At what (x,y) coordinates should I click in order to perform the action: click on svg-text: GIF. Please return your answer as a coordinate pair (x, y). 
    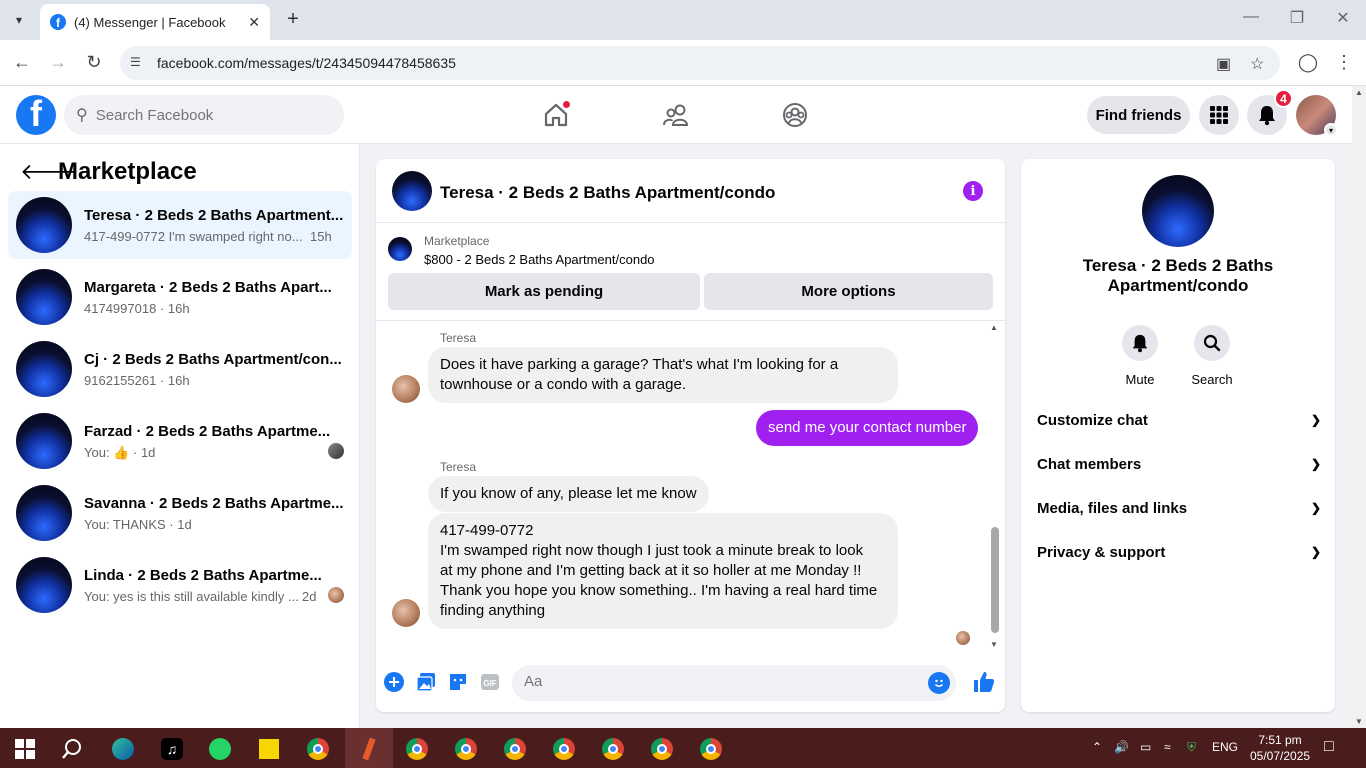
    Looking at the image, I should click on (489, 683).